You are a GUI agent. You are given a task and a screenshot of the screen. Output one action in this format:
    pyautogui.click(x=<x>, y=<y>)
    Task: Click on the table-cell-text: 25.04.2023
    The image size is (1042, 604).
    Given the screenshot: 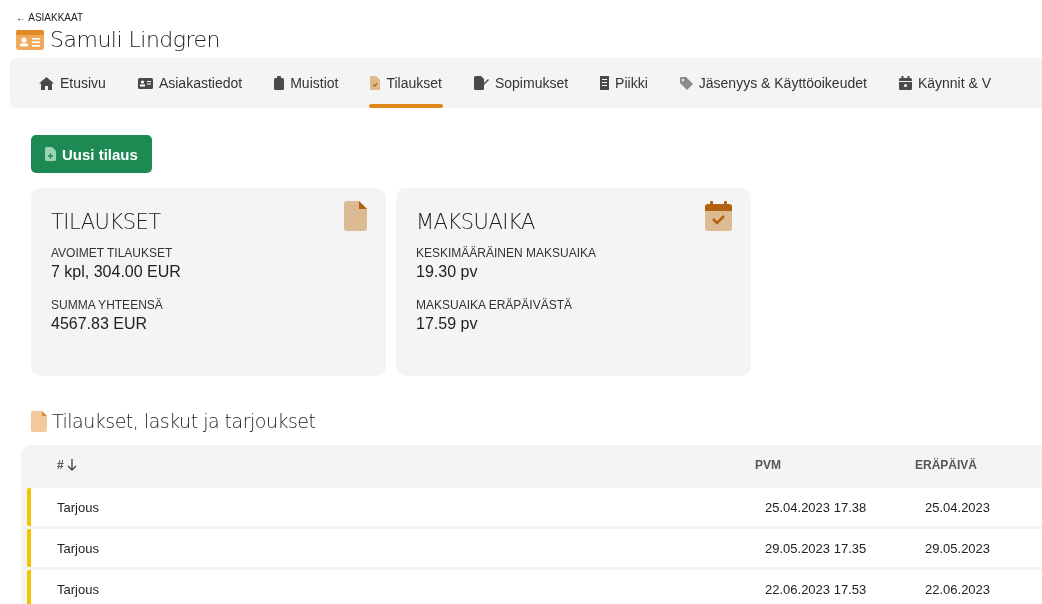 What is the action you would take?
    pyautogui.click(x=958, y=507)
    